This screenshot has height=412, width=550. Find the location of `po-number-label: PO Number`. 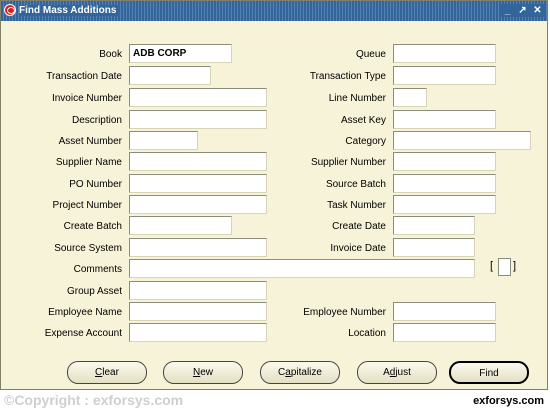

po-number-label: PO Number is located at coordinates (95, 184).